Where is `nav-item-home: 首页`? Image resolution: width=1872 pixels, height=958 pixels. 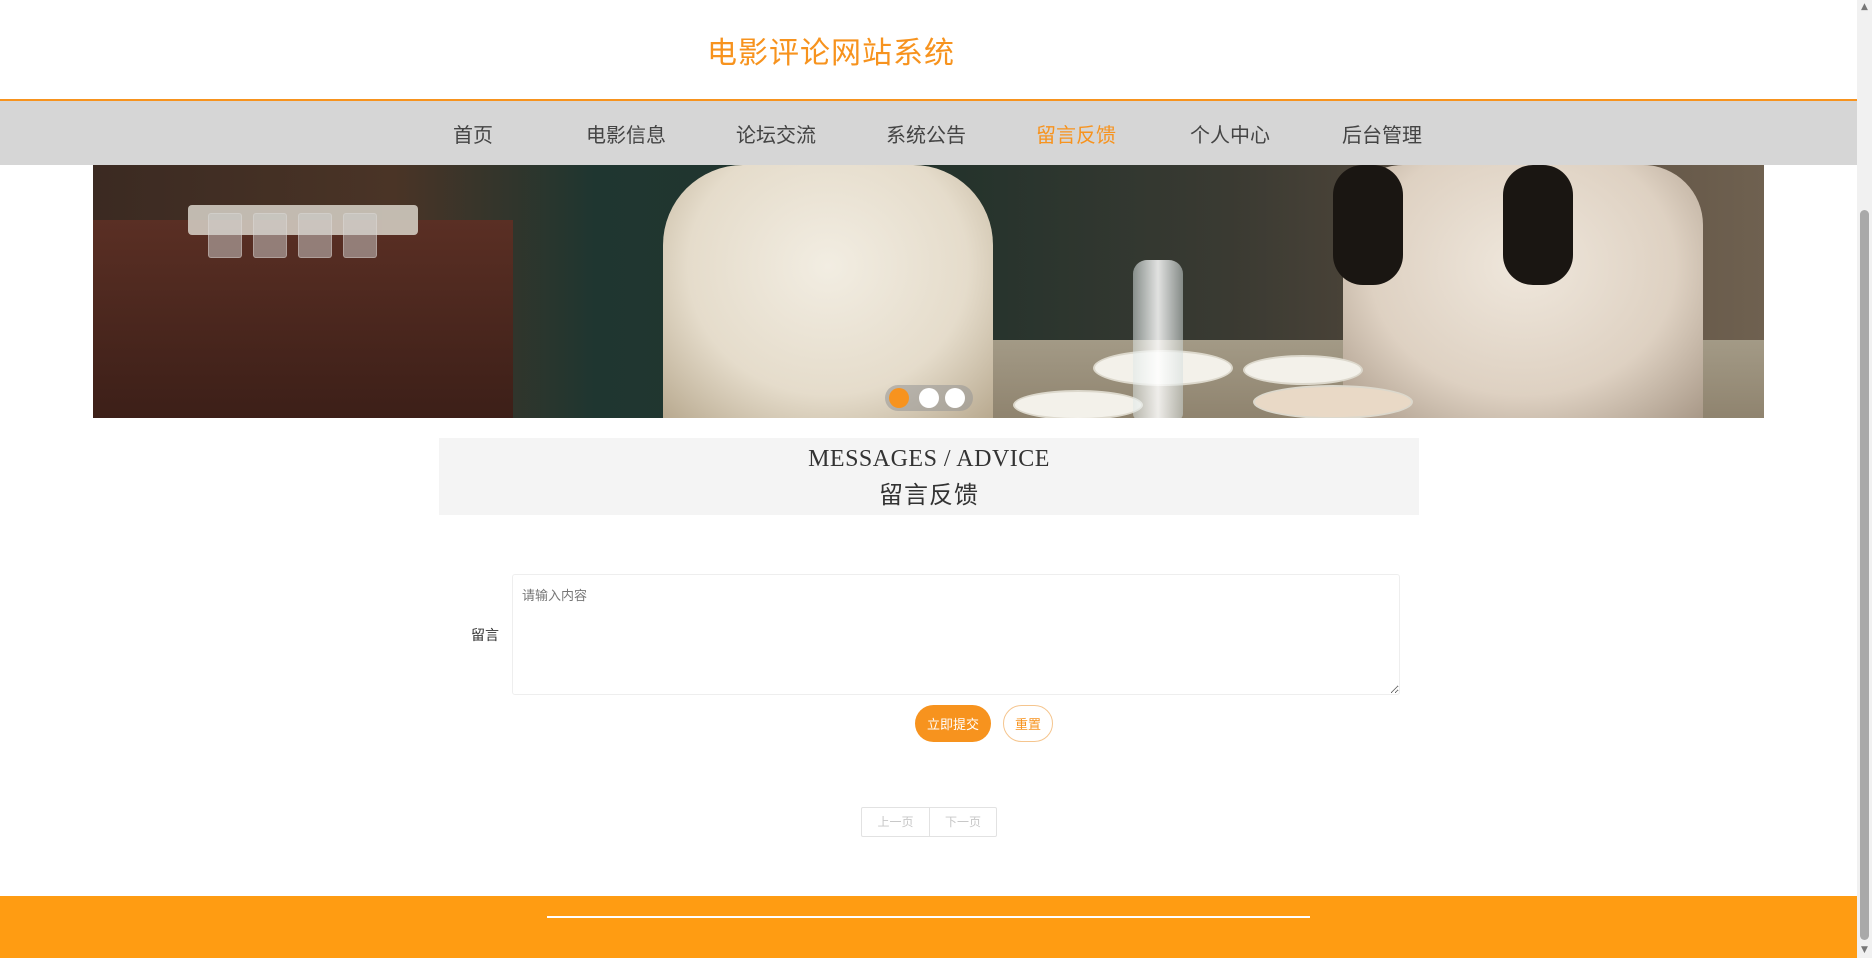 nav-item-home: 首页 is located at coordinates (473, 133).